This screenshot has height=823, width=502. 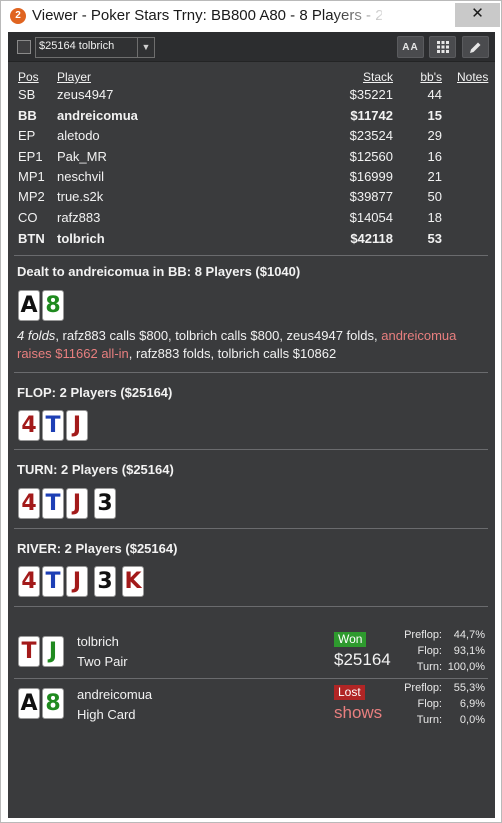 What do you see at coordinates (80, 196) in the screenshot?
I see `row-player: true.s2k` at bounding box center [80, 196].